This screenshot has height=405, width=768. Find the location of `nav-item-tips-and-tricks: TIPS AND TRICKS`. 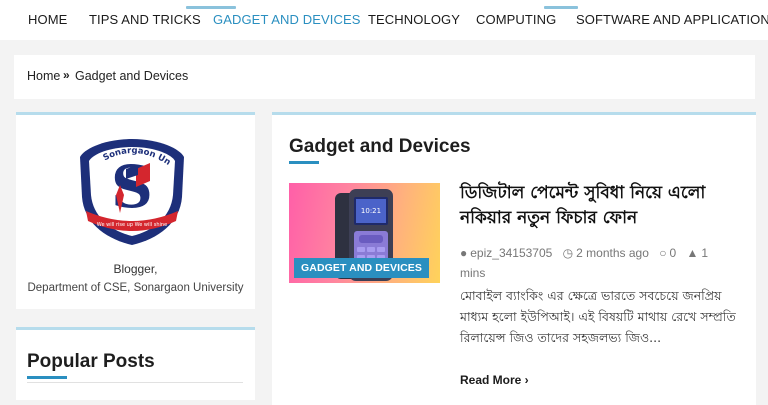

nav-item-tips-and-tricks: TIPS AND TRICKS is located at coordinates (145, 19).